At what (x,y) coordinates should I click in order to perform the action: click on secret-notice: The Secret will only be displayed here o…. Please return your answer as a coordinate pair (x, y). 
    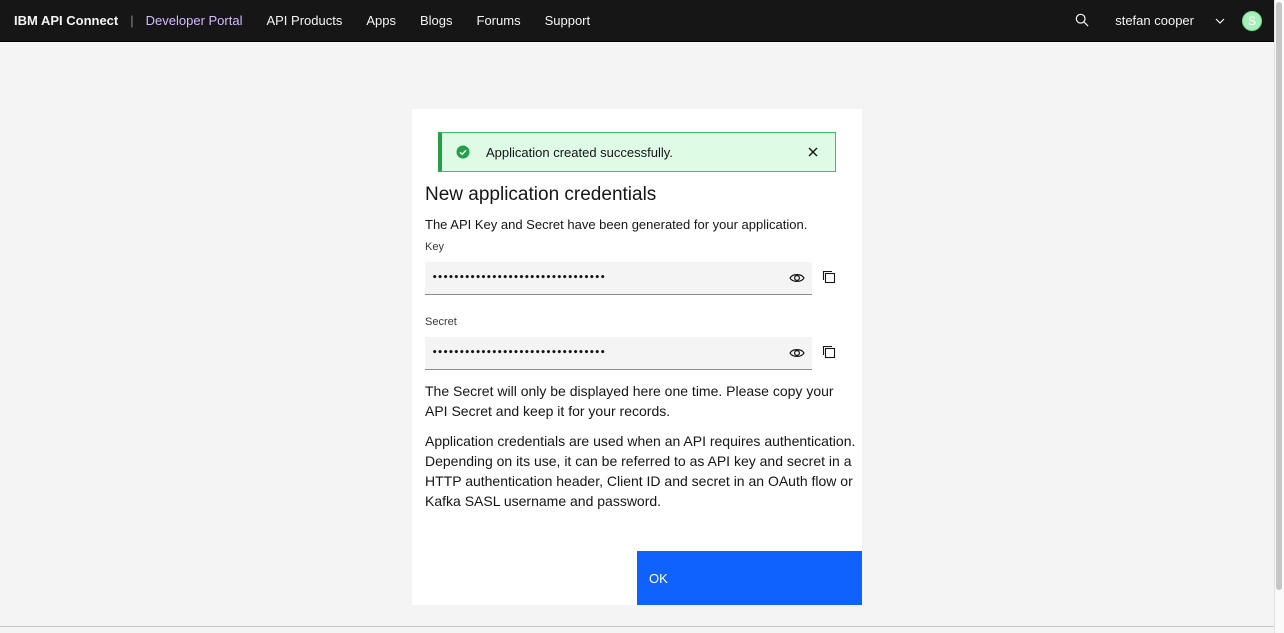
    Looking at the image, I should click on (629, 401).